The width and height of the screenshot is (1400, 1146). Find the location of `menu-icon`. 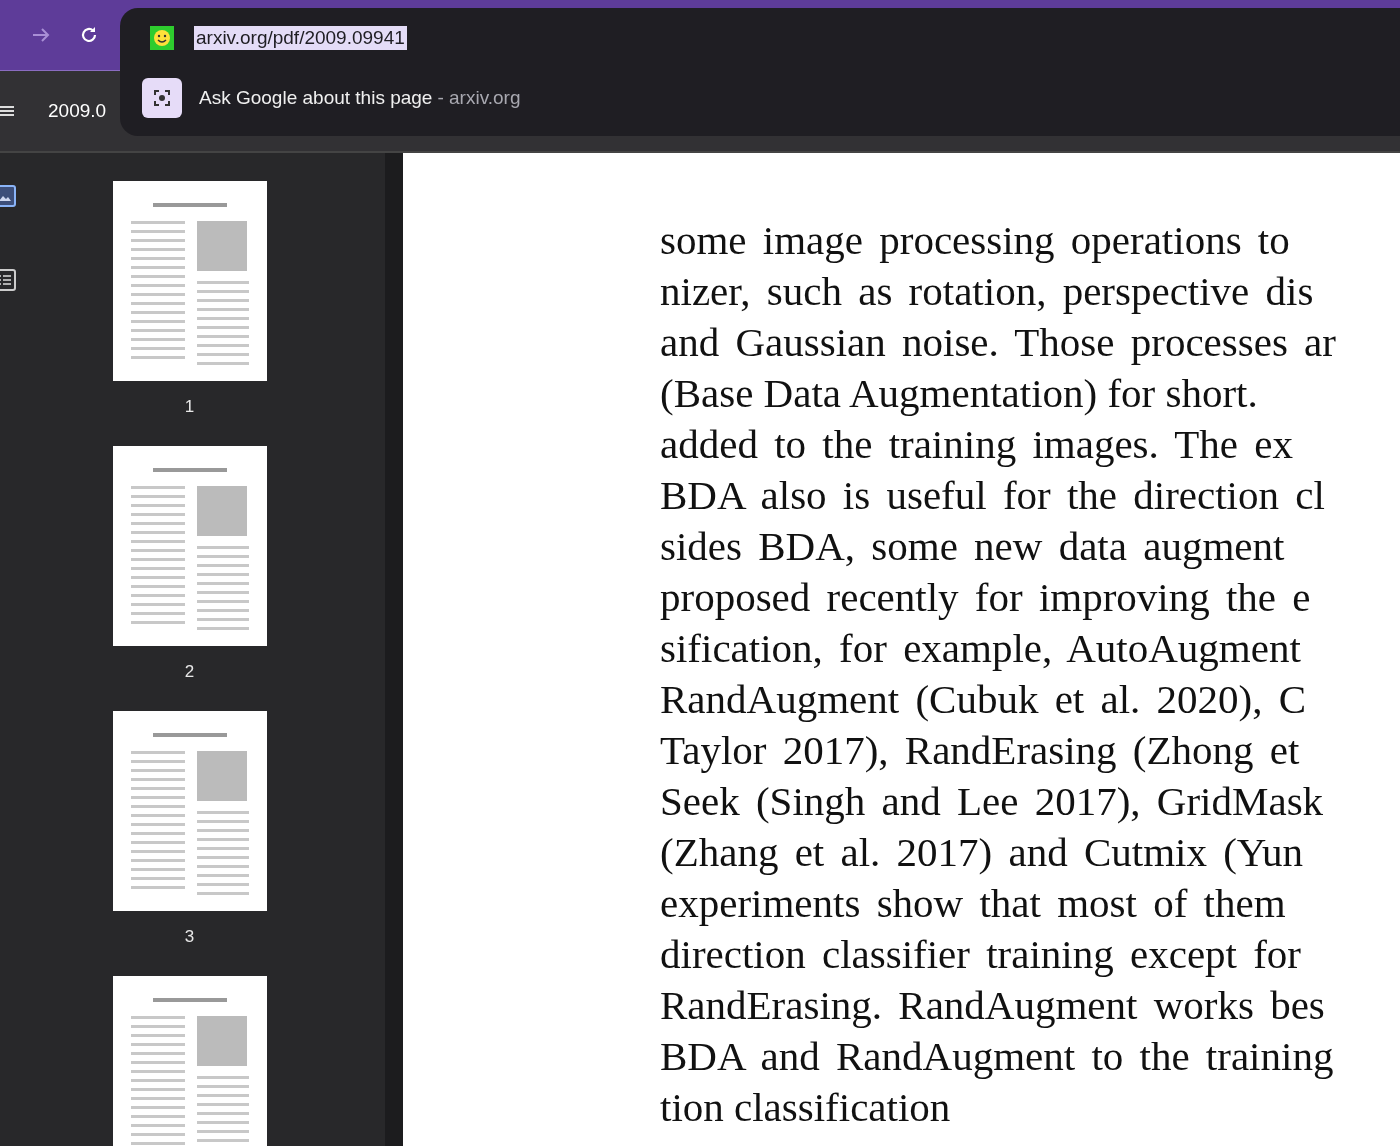

menu-icon is located at coordinates (7, 111).